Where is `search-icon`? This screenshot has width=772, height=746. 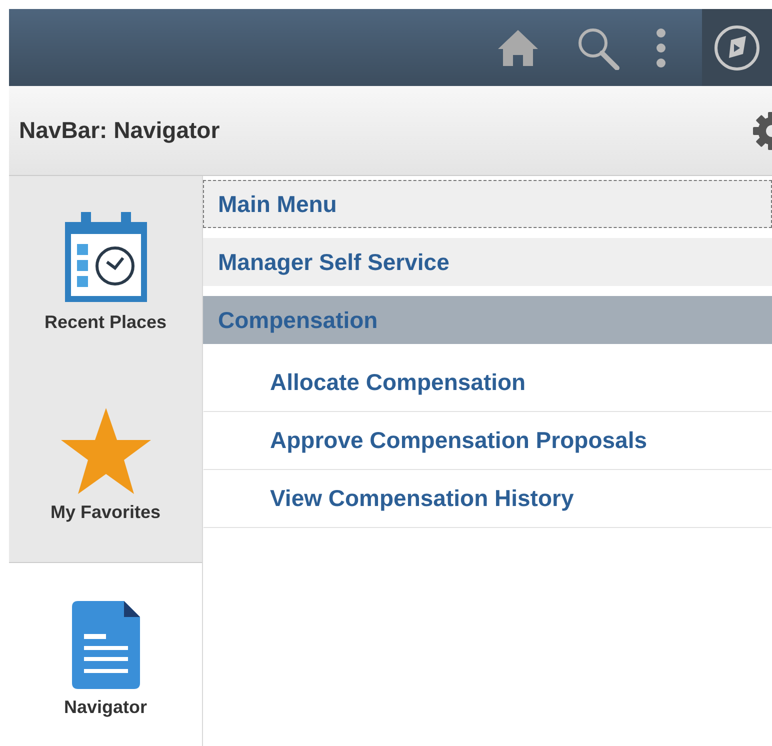
search-icon is located at coordinates (598, 48).